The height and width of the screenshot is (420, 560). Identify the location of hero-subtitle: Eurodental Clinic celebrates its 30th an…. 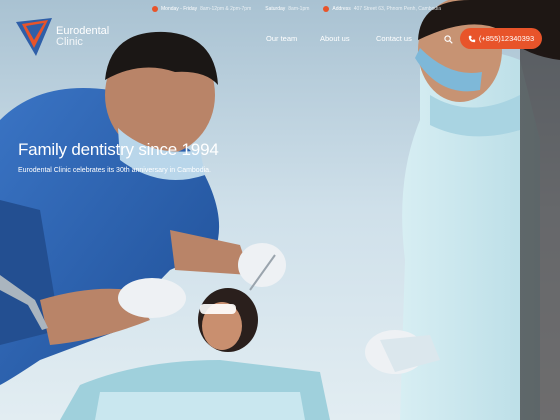
(114, 170).